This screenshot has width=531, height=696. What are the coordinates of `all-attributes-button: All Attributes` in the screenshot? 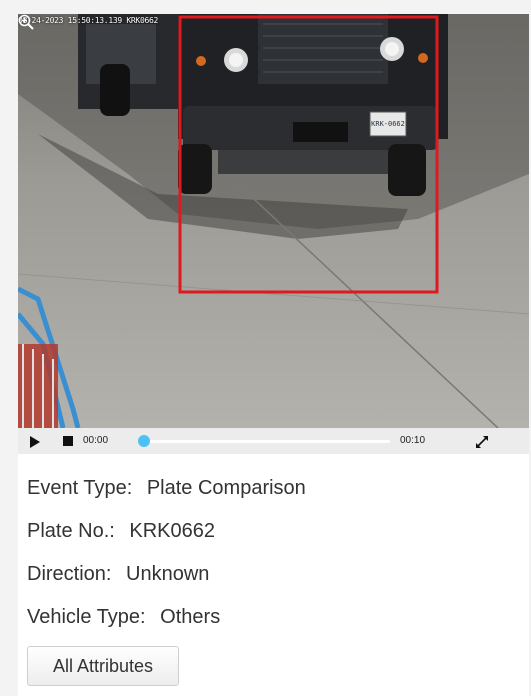 It's located at (103, 666).